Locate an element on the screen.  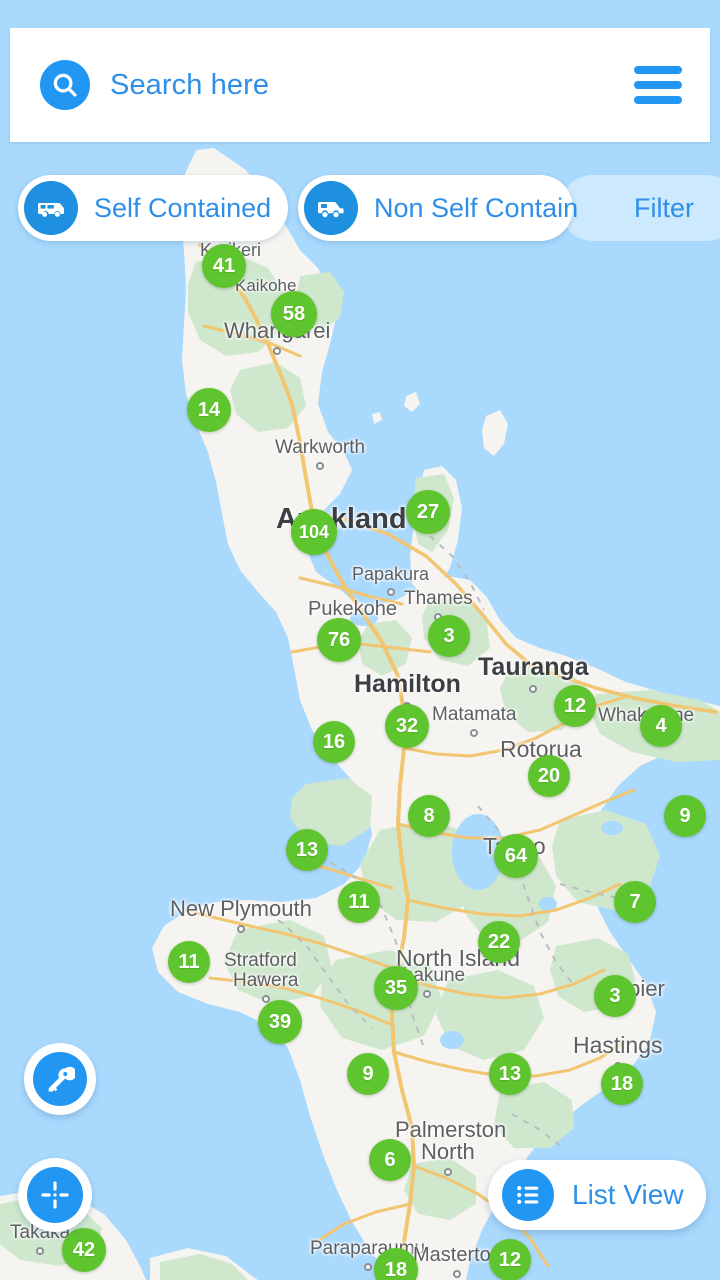
list-icon is located at coordinates (528, 1195).